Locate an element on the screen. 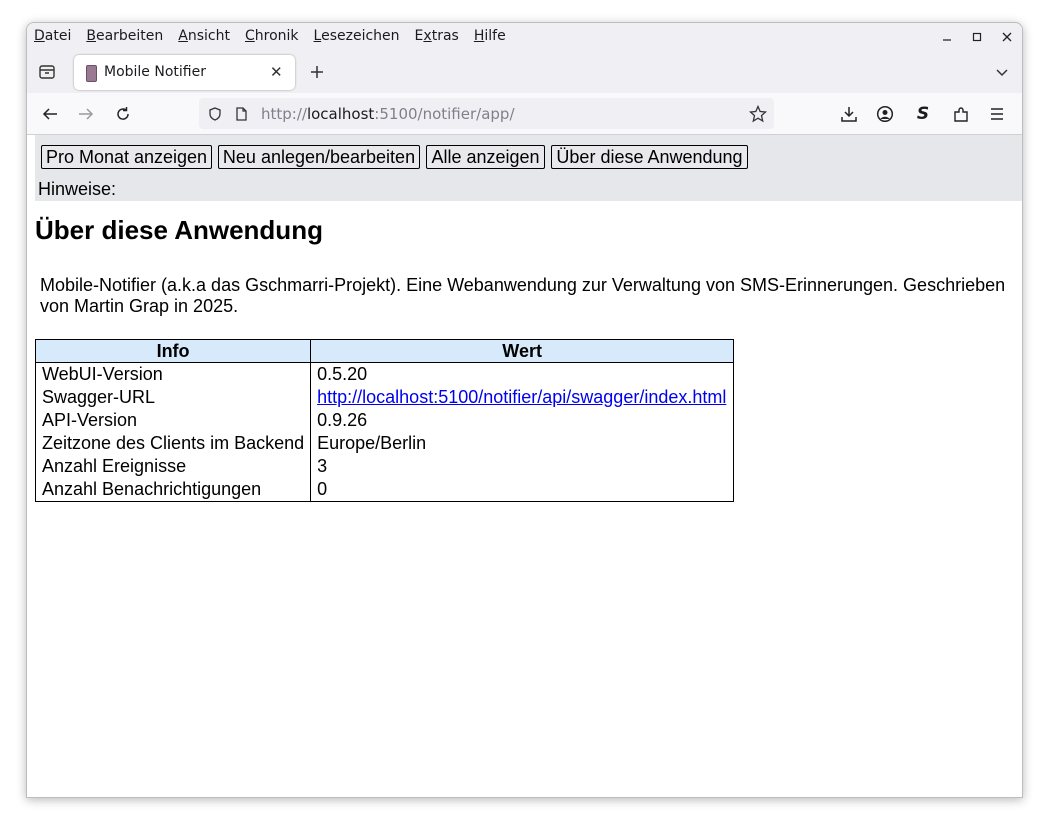 The width and height of the screenshot is (1047, 824). hints-label: Hinweise: is located at coordinates (77, 189).